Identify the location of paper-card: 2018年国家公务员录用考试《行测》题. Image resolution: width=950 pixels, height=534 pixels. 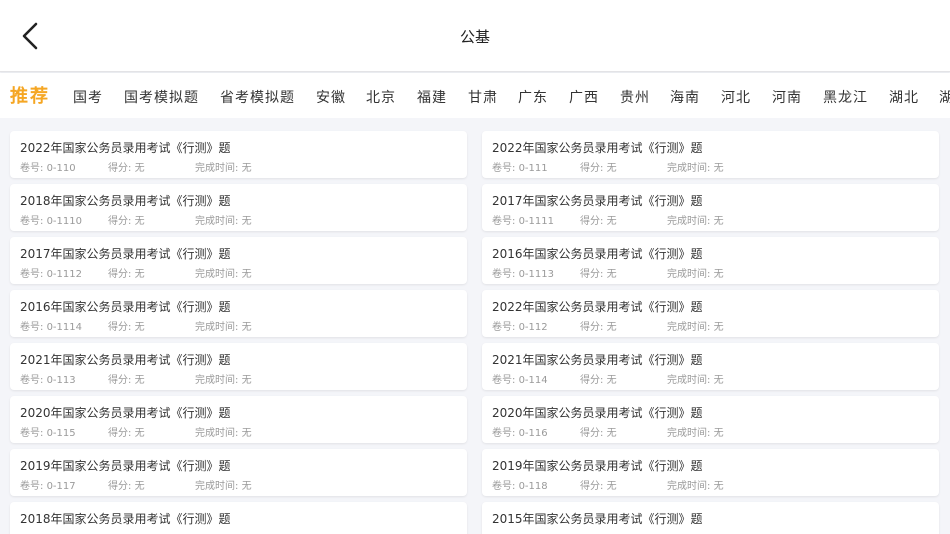
(238, 518).